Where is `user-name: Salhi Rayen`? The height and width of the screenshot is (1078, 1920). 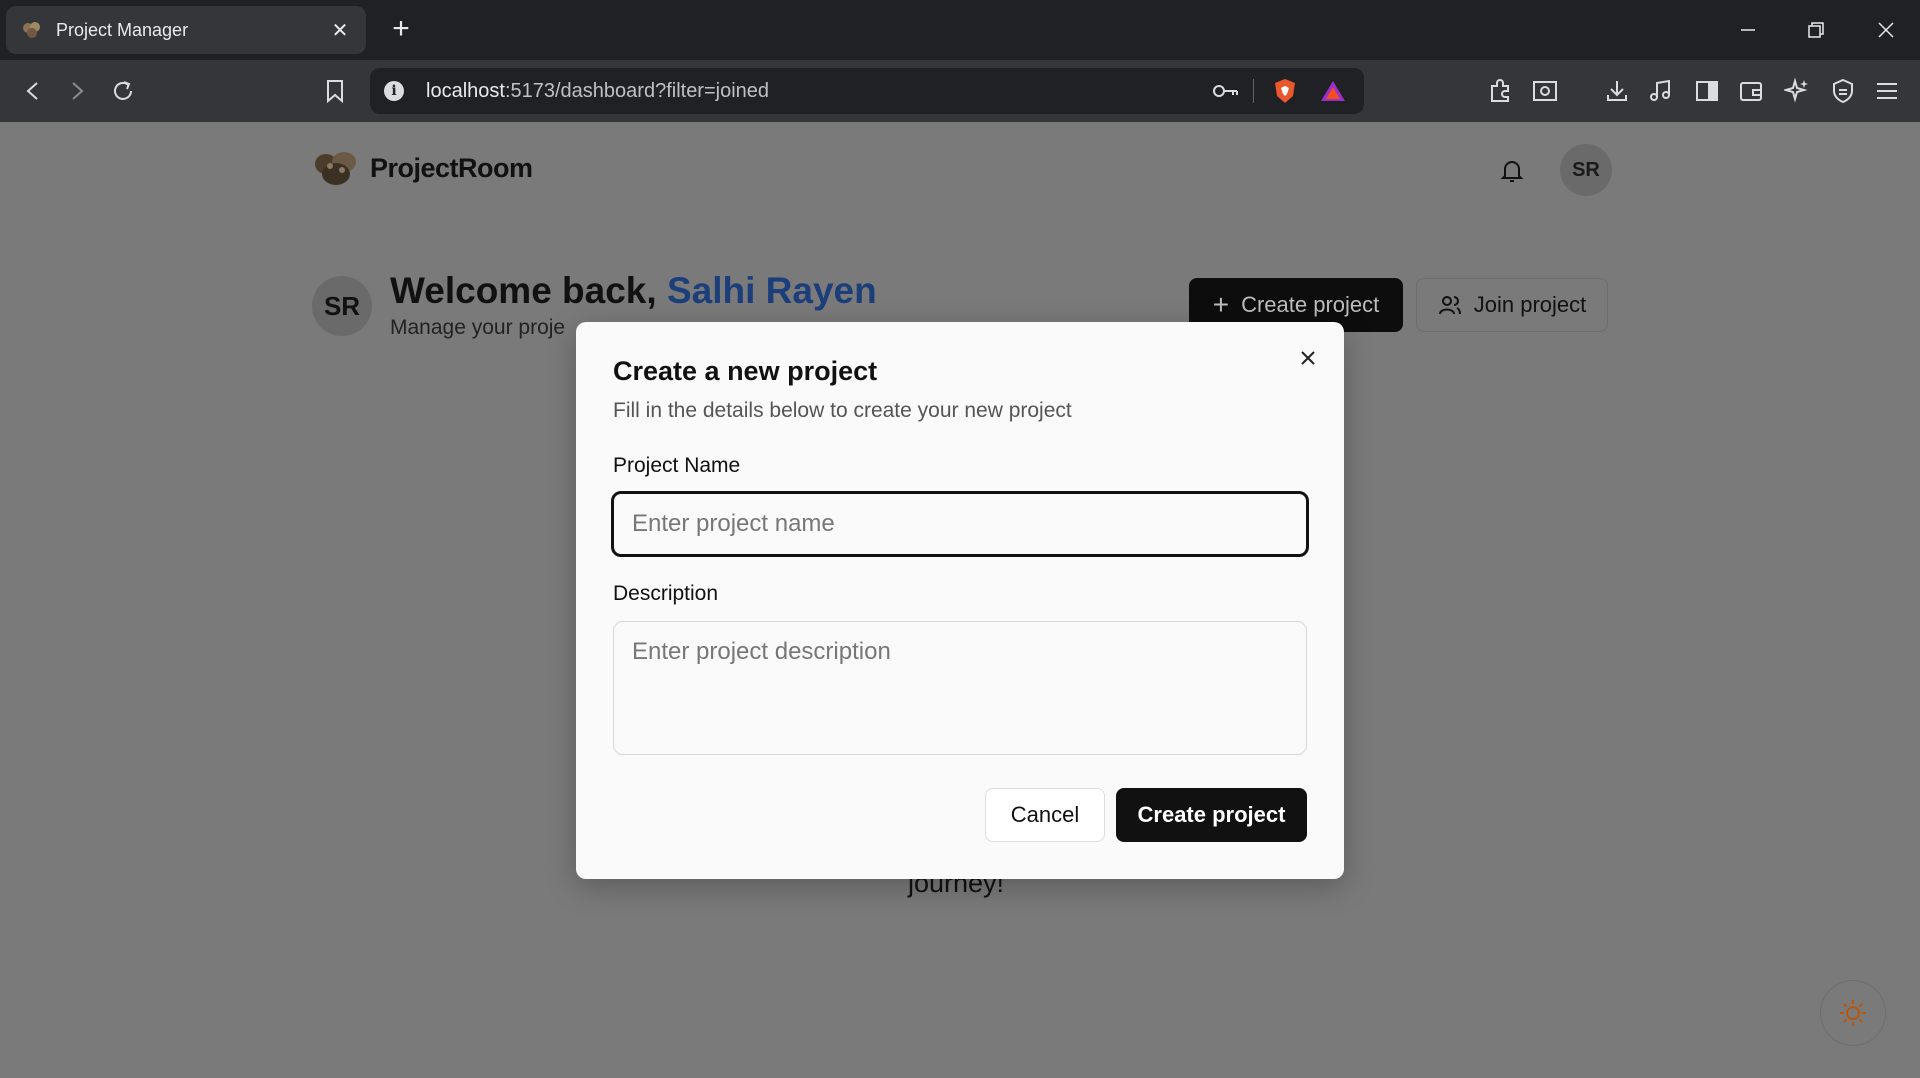
user-name: Salhi Rayen is located at coordinates (771, 290).